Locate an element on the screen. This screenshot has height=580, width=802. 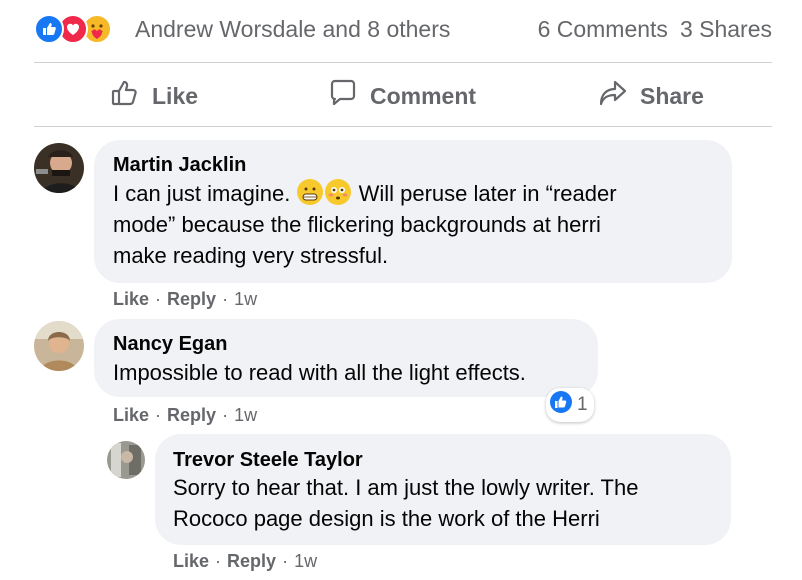
comment-button-label: Comment is located at coordinates (423, 95).